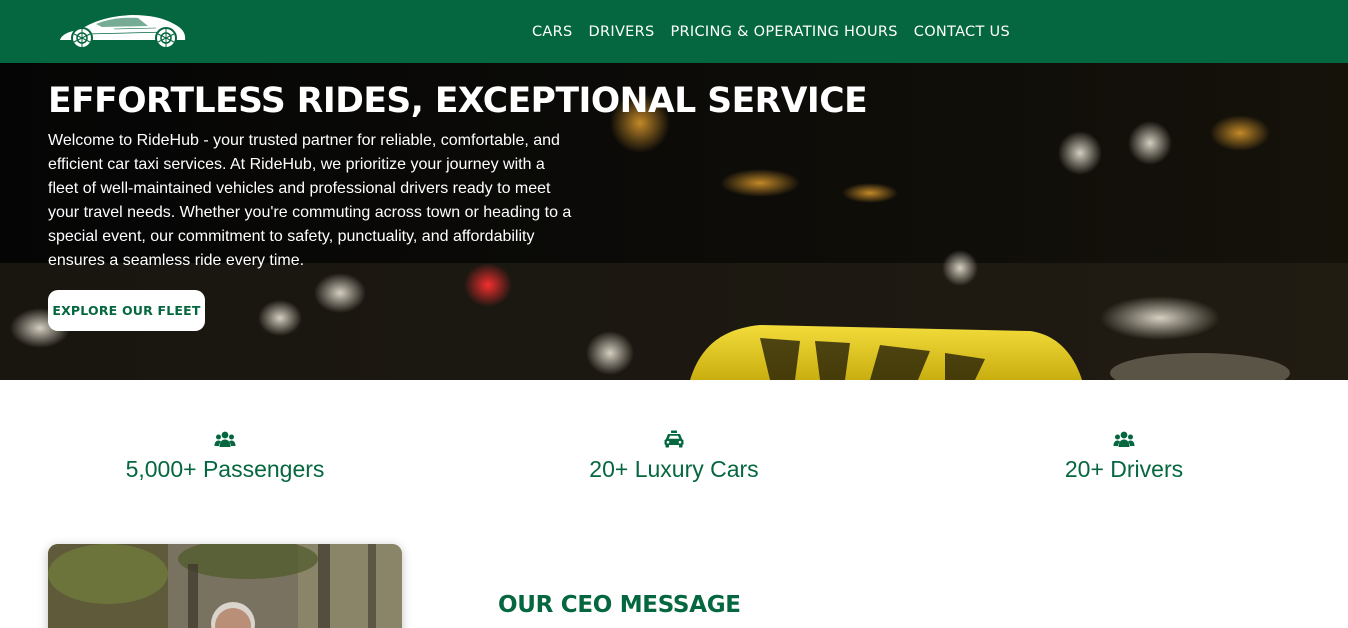 Image resolution: width=1348 pixels, height=628 pixels. What do you see at coordinates (674, 439) in the screenshot?
I see `taxi-icon` at bounding box center [674, 439].